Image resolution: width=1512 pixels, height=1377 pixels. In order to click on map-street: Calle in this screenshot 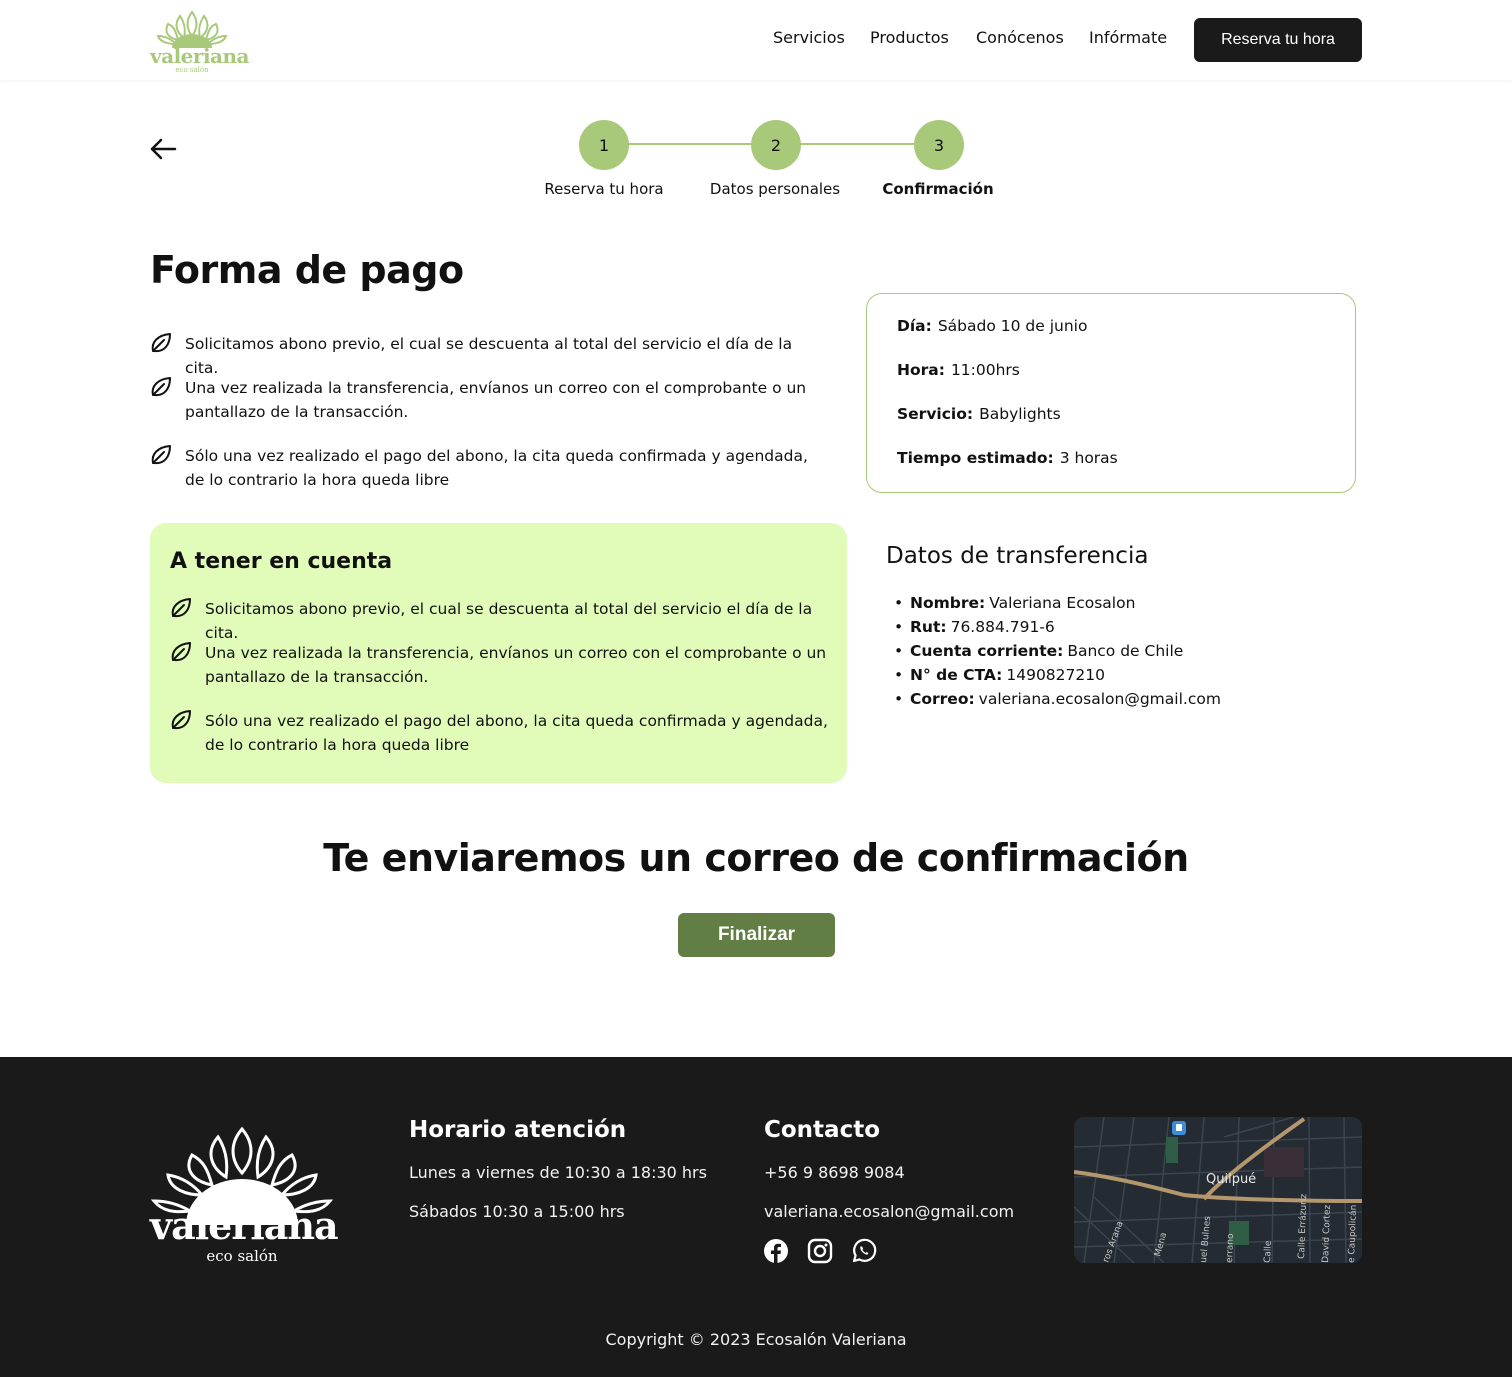, I will do `click(1268, 1251)`.